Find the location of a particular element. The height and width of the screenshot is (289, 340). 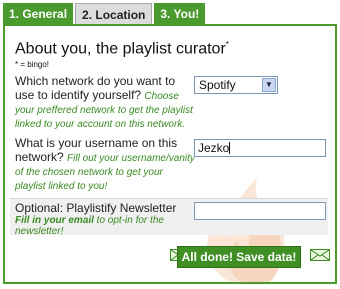

tab-general: 1. General is located at coordinates (38, 14).